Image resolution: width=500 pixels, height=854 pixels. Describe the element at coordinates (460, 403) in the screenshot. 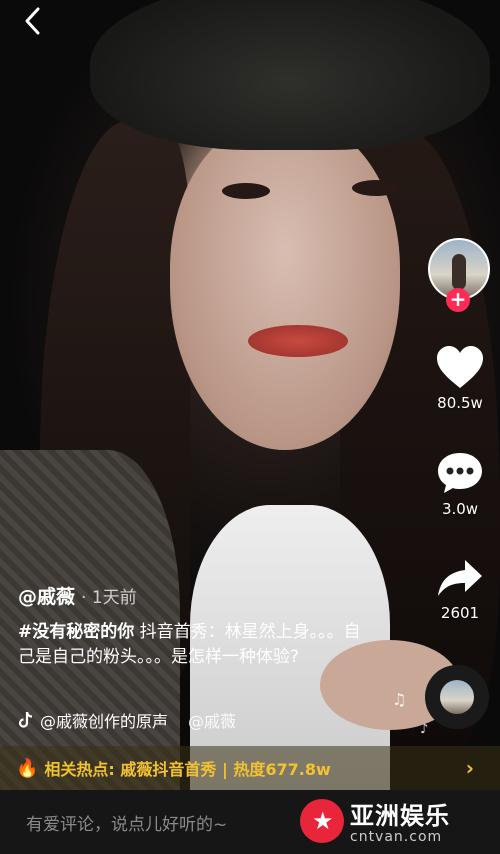

I see `like-count: 80.5w` at that location.